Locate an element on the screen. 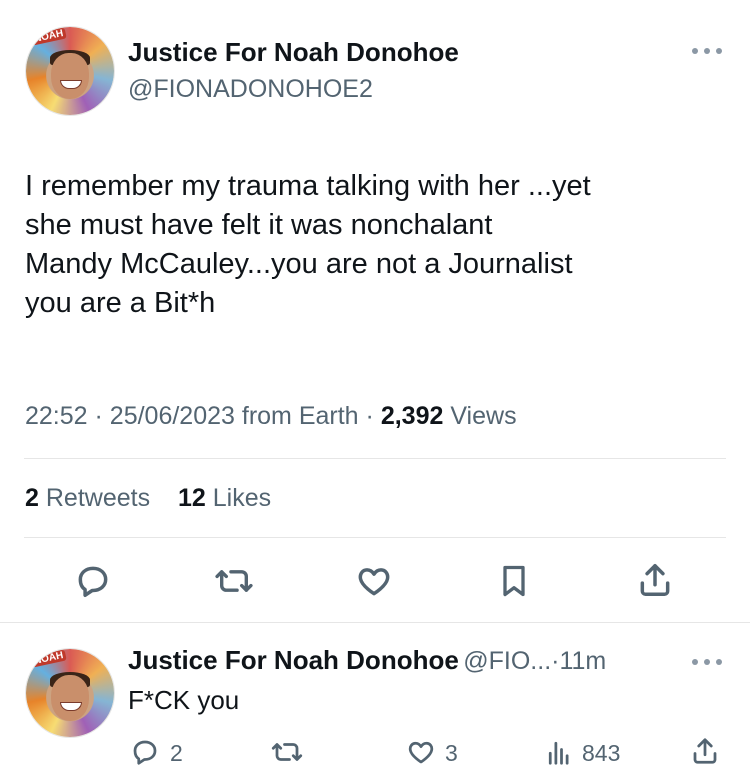 Image resolution: width=750 pixels, height=782 pixels. reply-avatar: NOAH is located at coordinates (70, 693).